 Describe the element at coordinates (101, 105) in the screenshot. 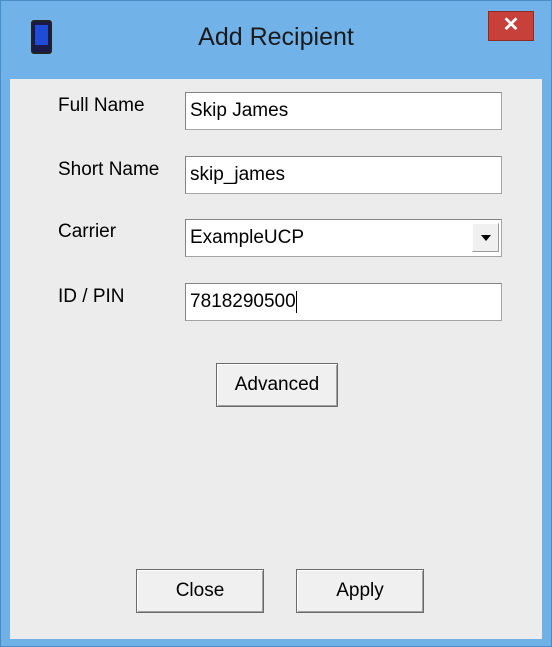

I see `full-name-label: Full Name` at that location.